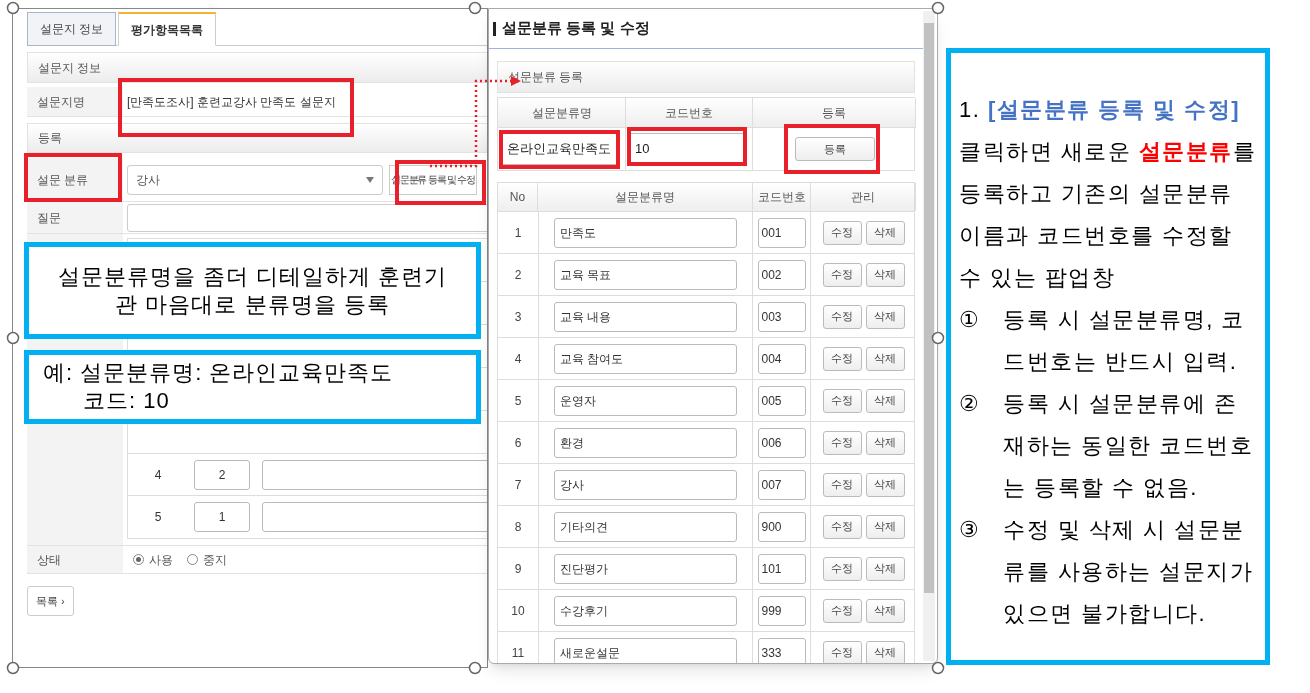  Describe the element at coordinates (370, 179) in the screenshot. I see `caret-icon` at that location.